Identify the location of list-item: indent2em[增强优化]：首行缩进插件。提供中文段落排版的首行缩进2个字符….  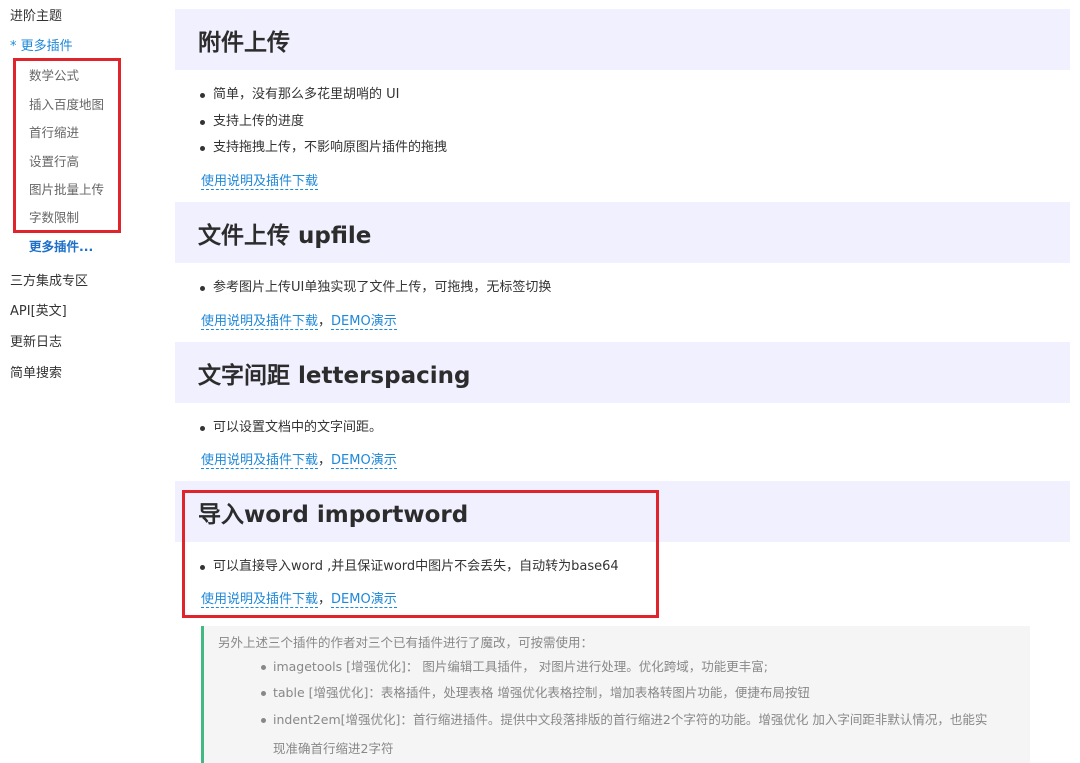
(624, 719).